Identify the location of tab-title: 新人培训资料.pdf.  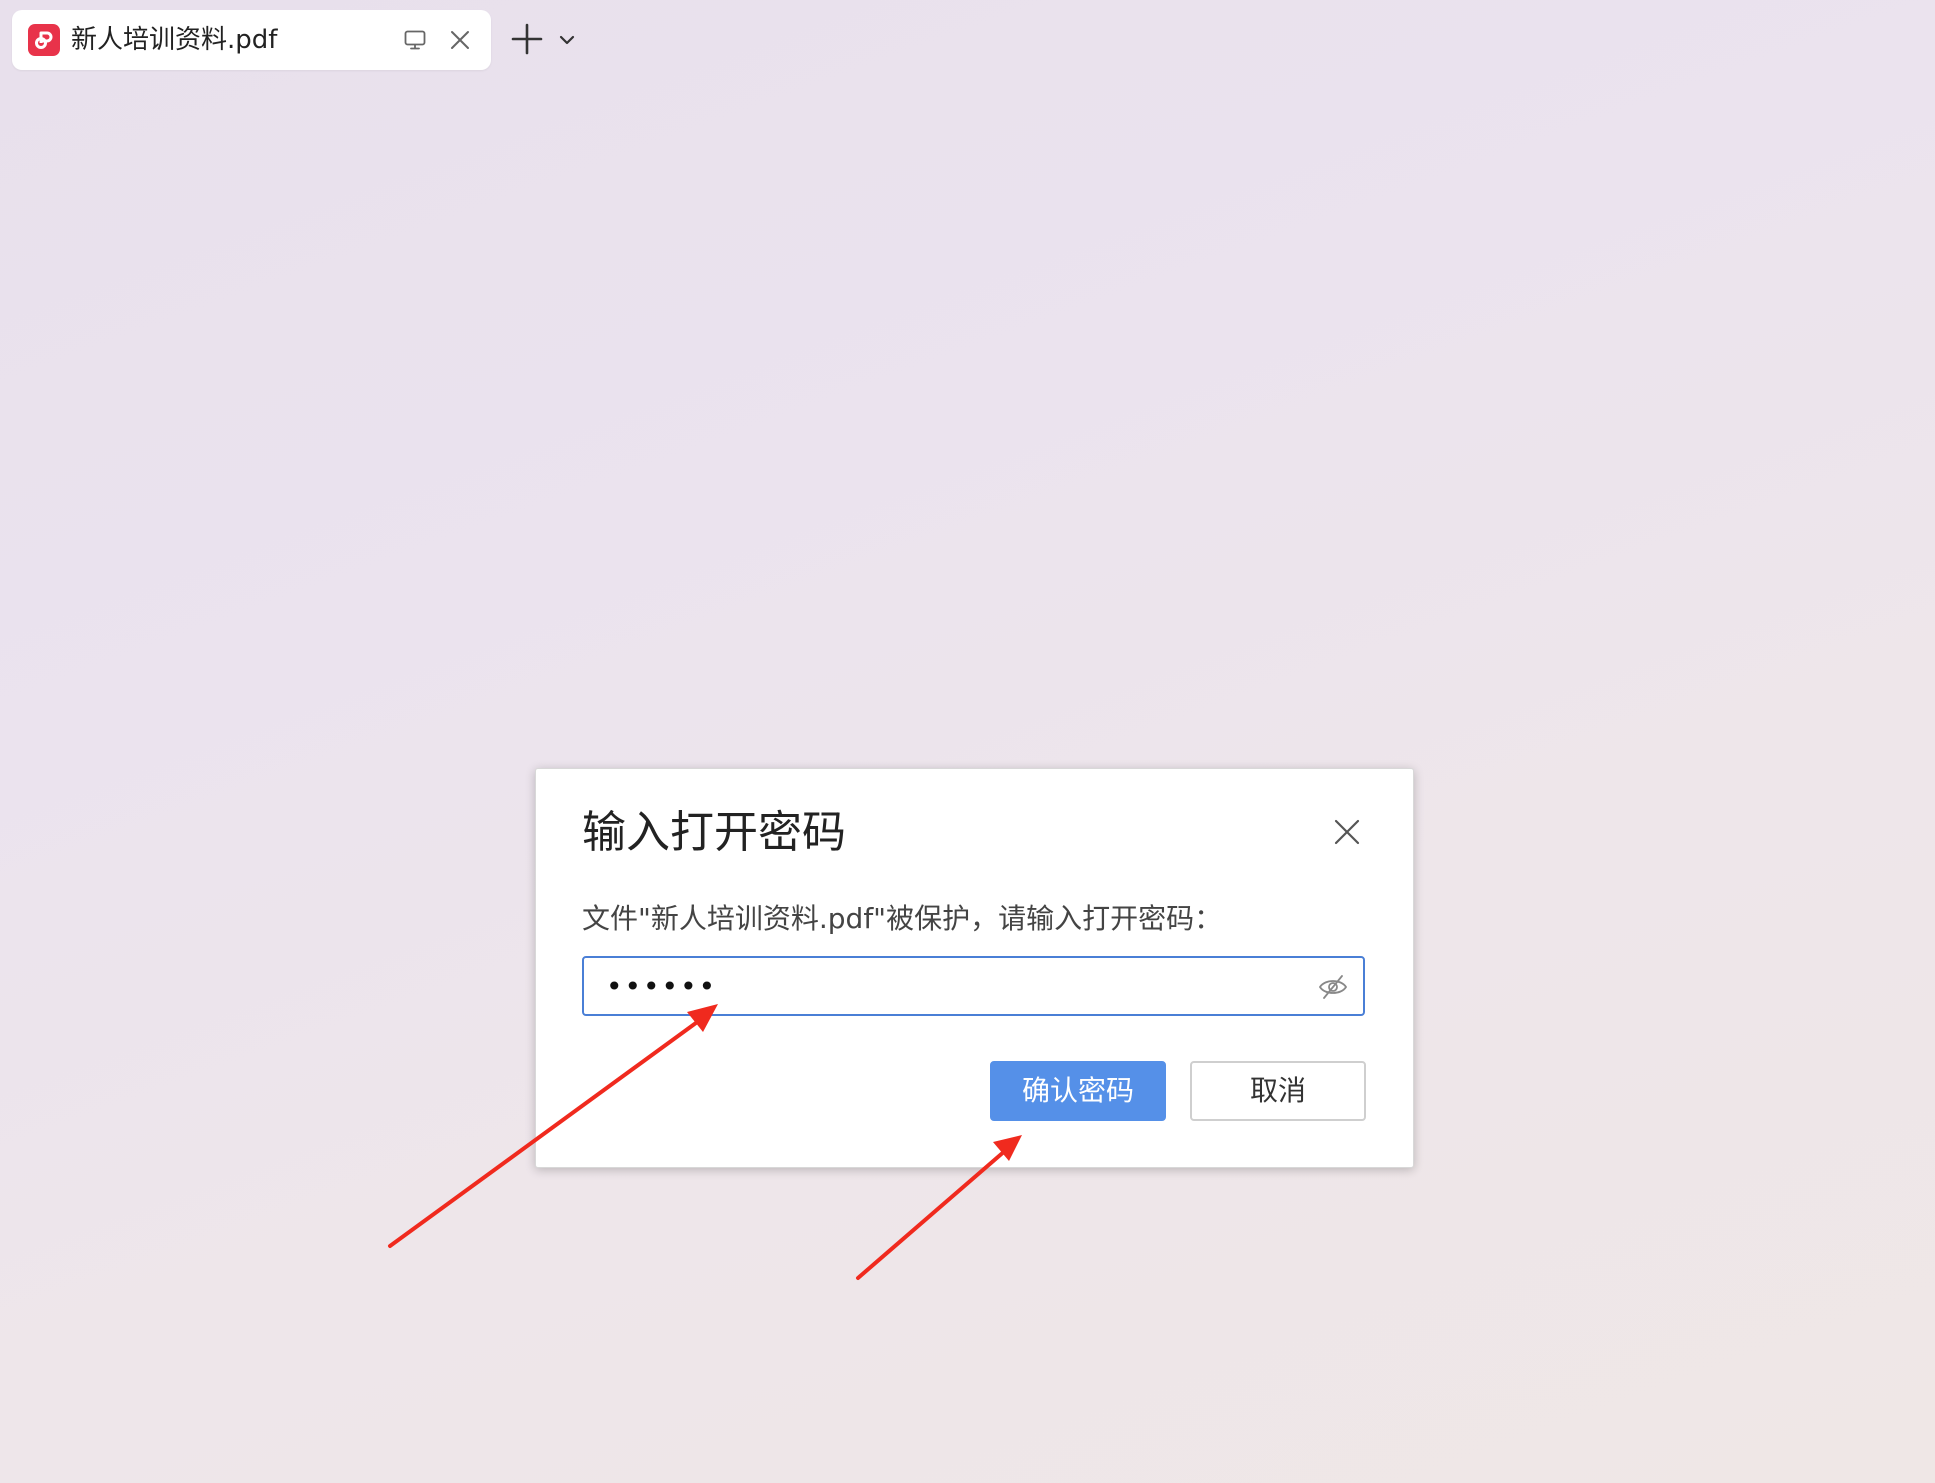
(174, 40).